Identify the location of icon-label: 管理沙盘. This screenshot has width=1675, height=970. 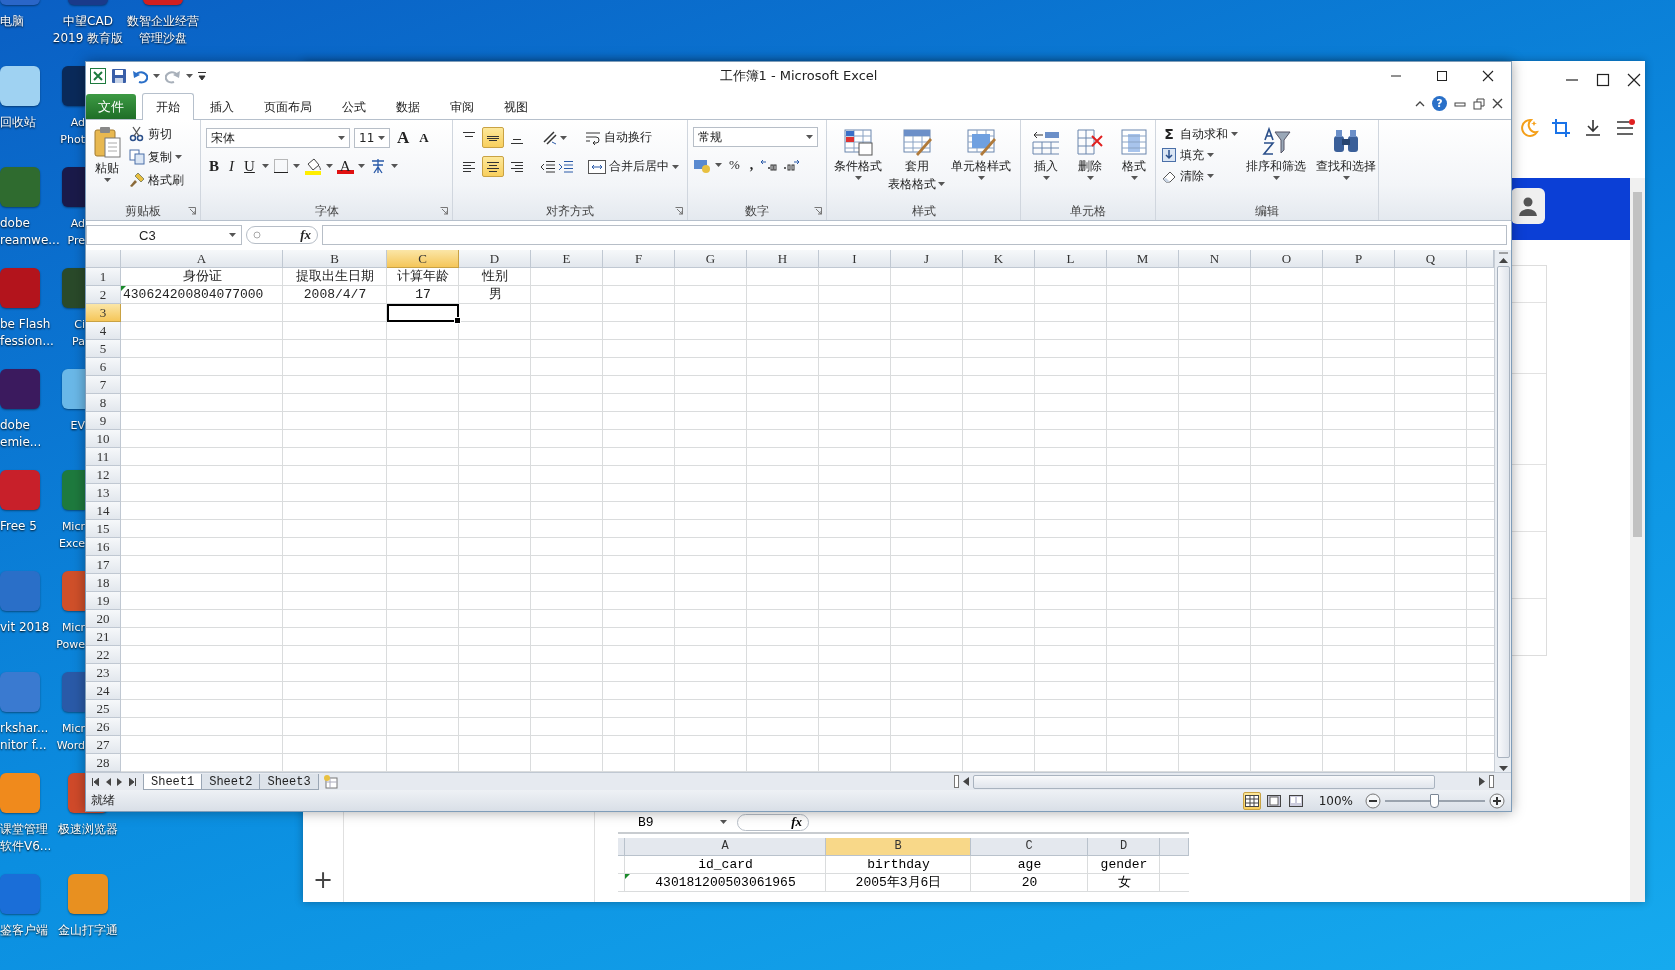
(163, 38).